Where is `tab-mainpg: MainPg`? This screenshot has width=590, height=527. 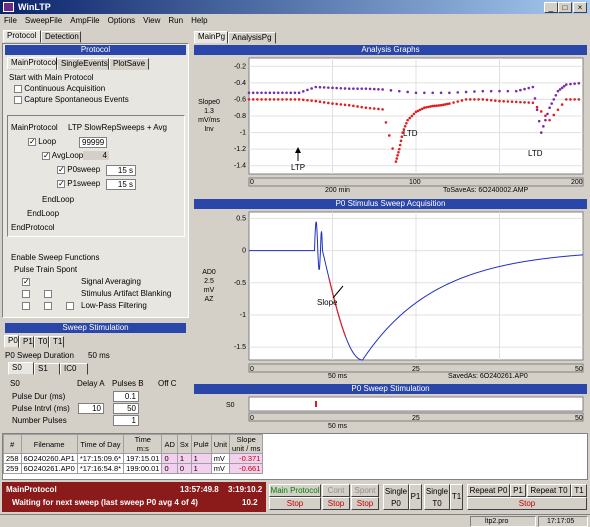
tab-mainpg: MainPg is located at coordinates (211, 37).